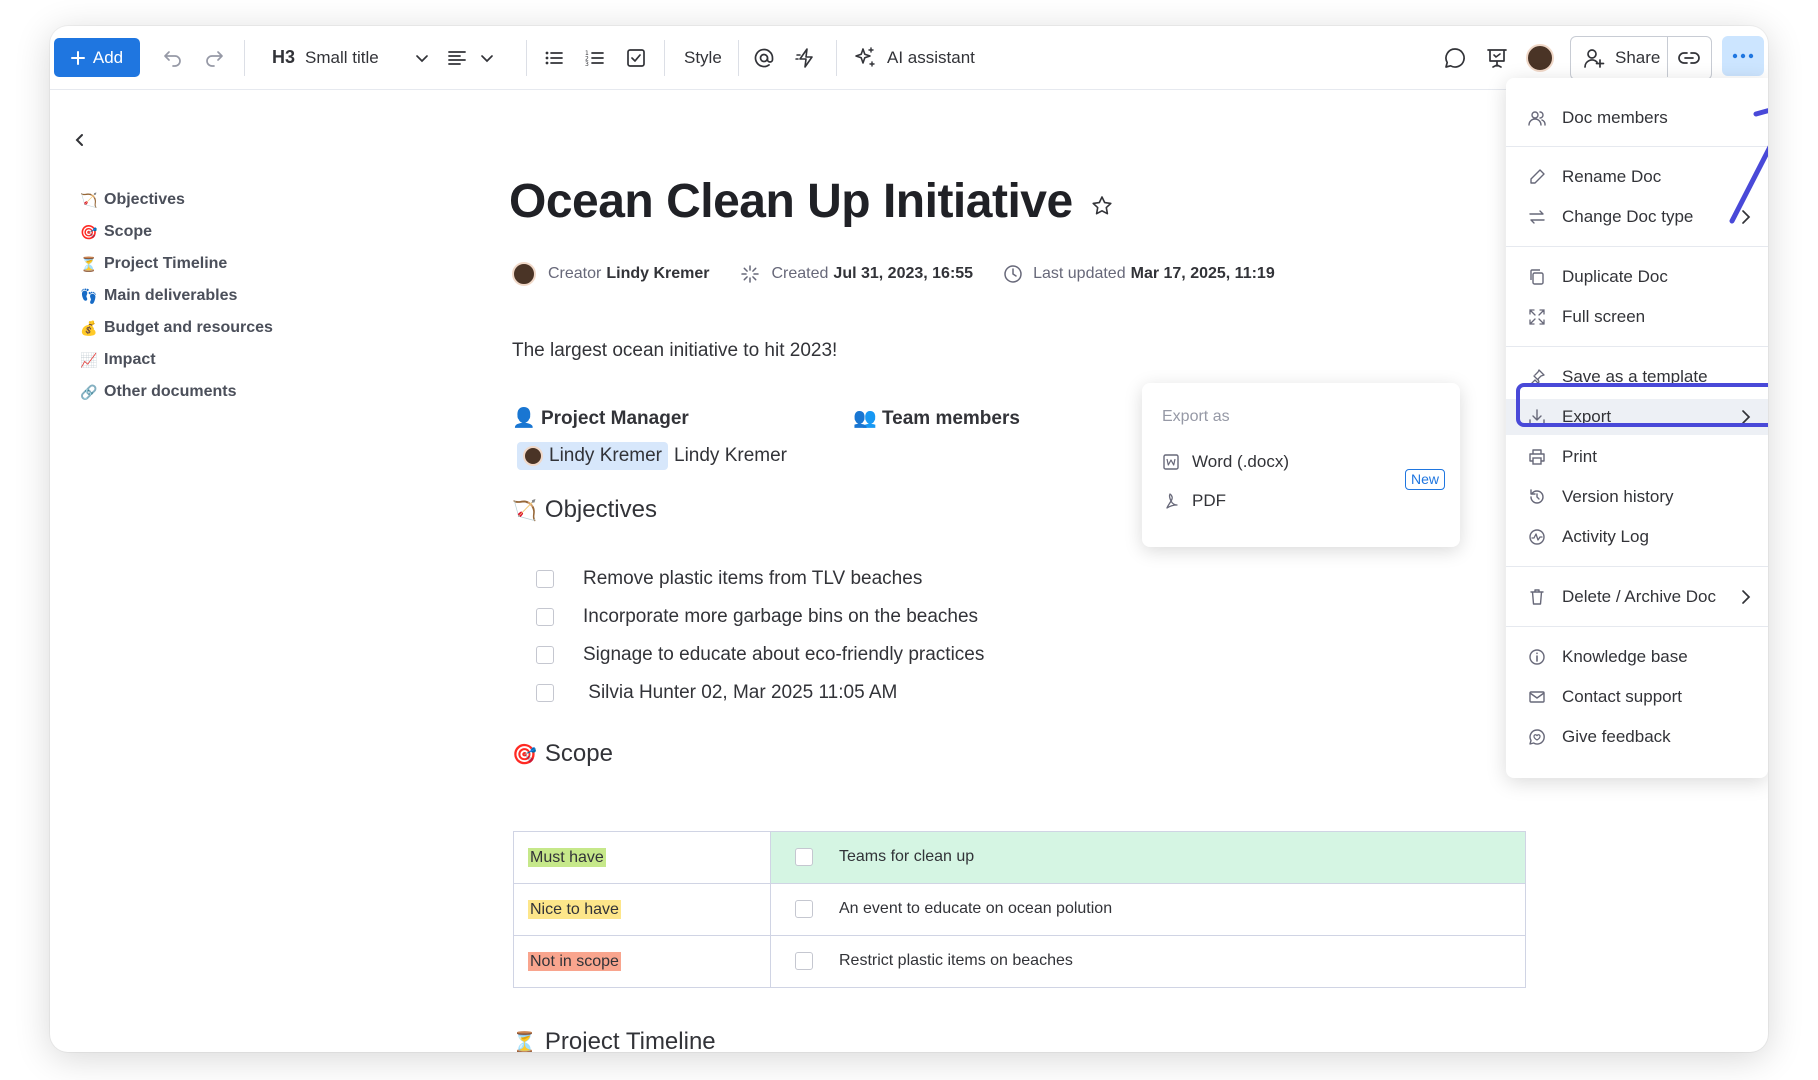 This screenshot has width=1818, height=1080. I want to click on people-icon, so click(1537, 118).